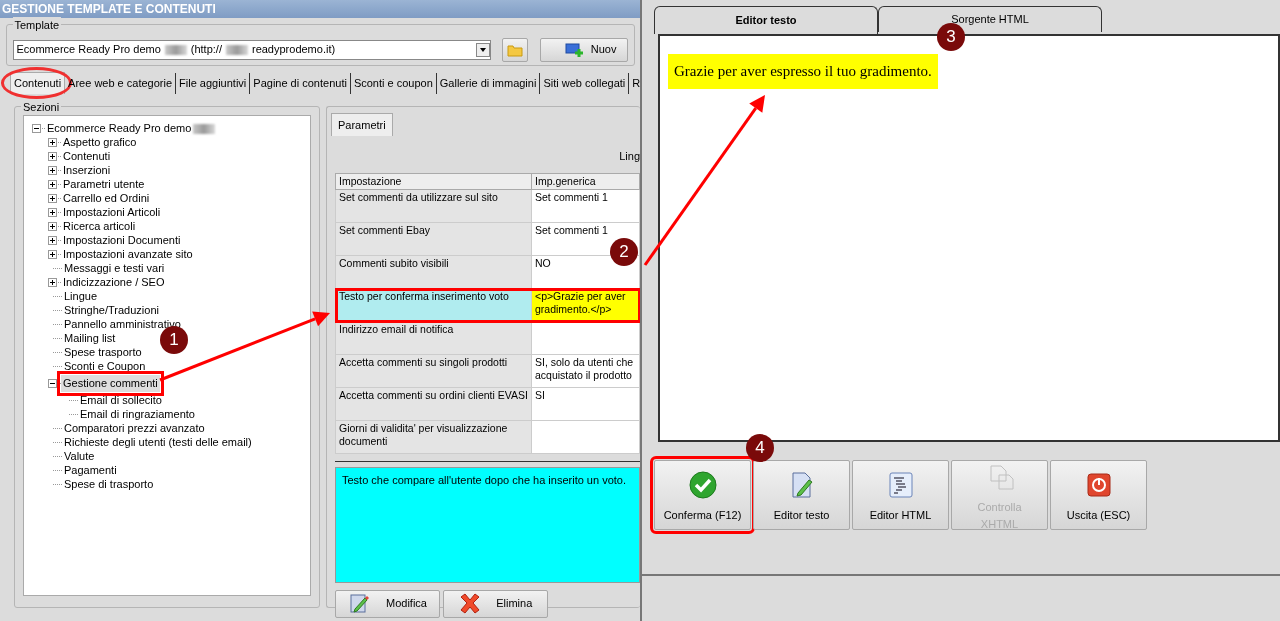  I want to click on tree-item: Parametri utente, so click(104, 184).